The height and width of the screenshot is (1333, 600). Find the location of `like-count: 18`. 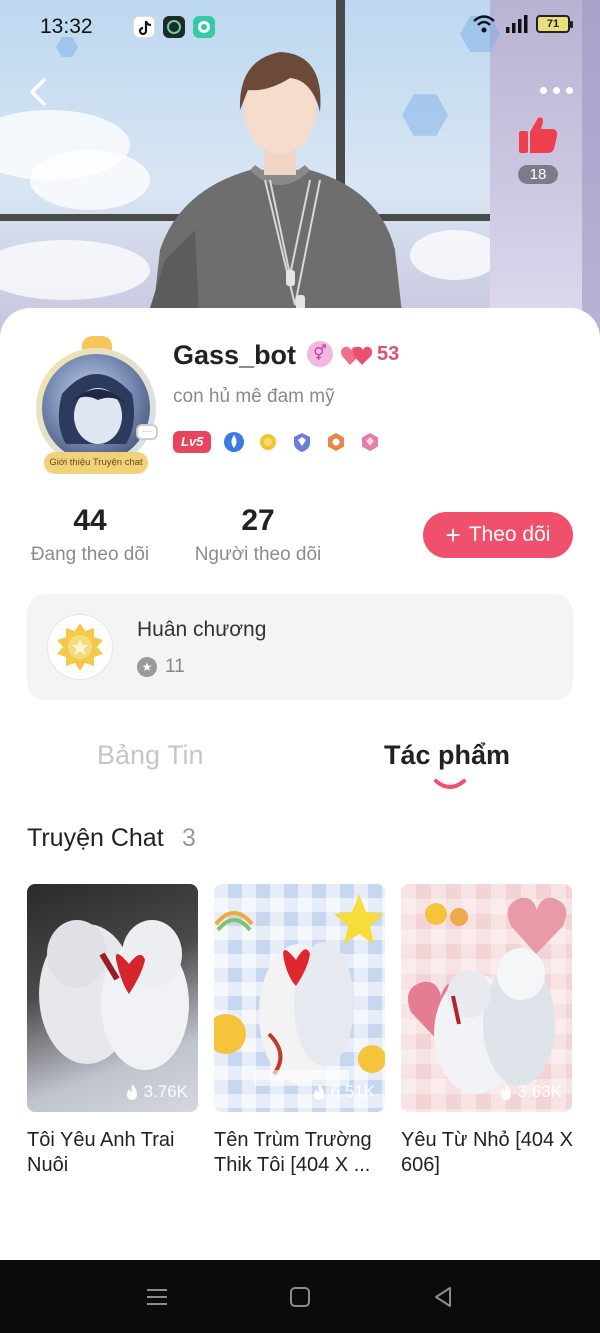

like-count: 18 is located at coordinates (538, 174).